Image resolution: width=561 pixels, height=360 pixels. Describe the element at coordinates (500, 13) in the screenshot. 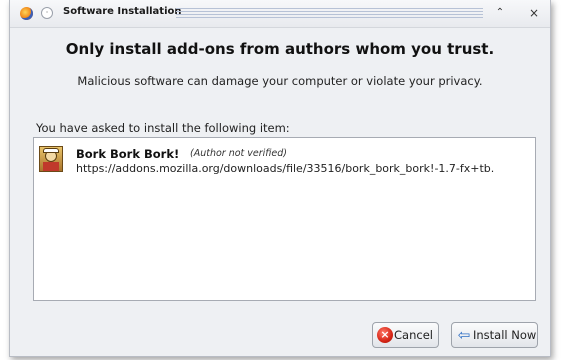

I see `chevron-up-icon: ⌃` at that location.